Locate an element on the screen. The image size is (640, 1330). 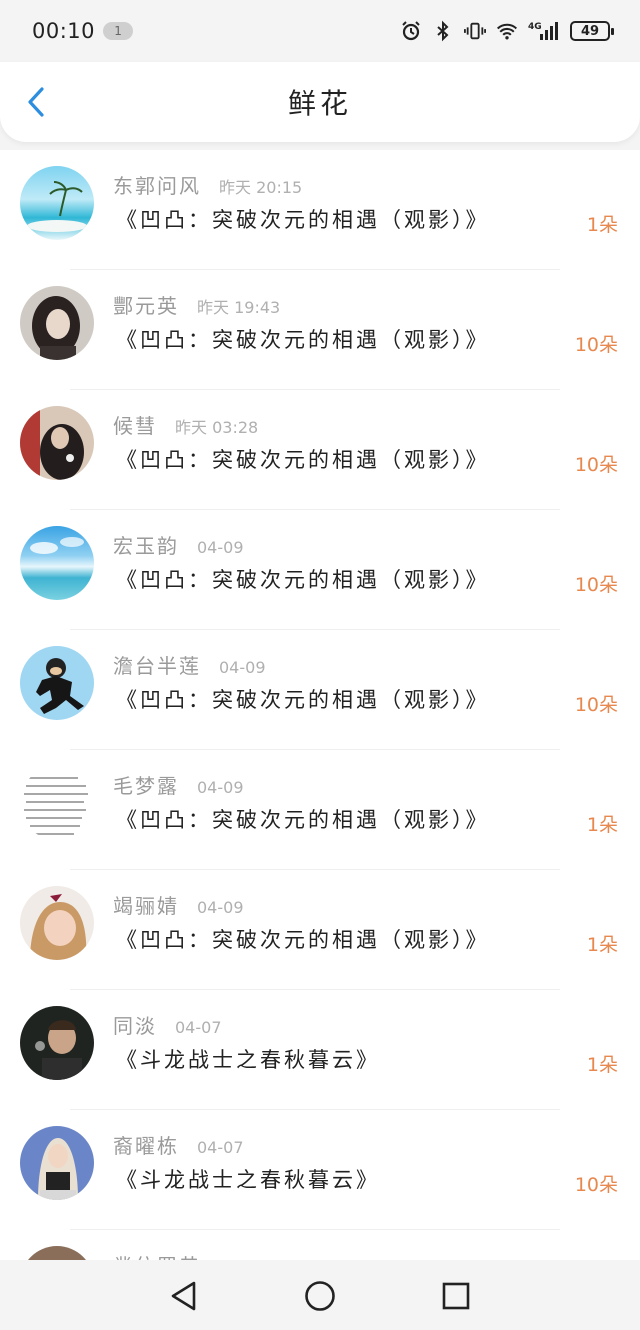
item-meta: 凿依罗昔 04-05 is located at coordinates (189, 1255).